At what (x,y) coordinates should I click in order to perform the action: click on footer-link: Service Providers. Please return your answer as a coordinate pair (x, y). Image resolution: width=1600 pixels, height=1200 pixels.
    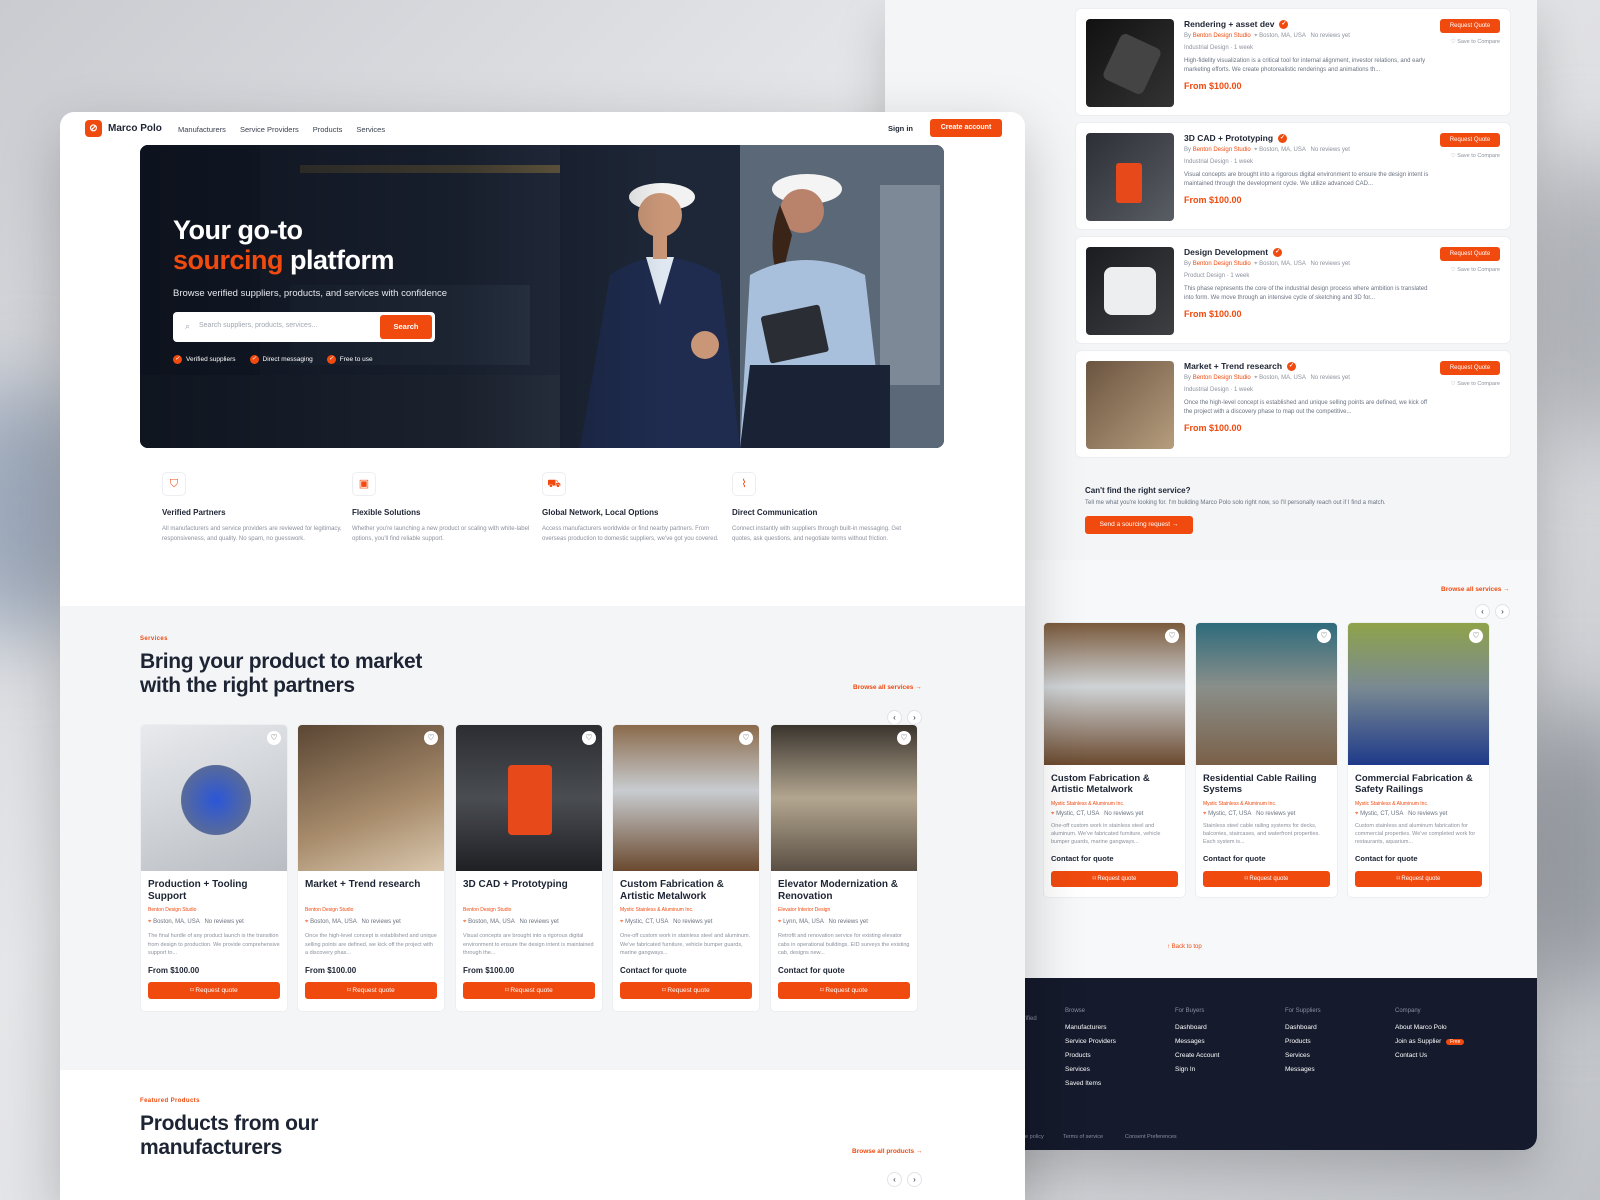
    Looking at the image, I should click on (1090, 1041).